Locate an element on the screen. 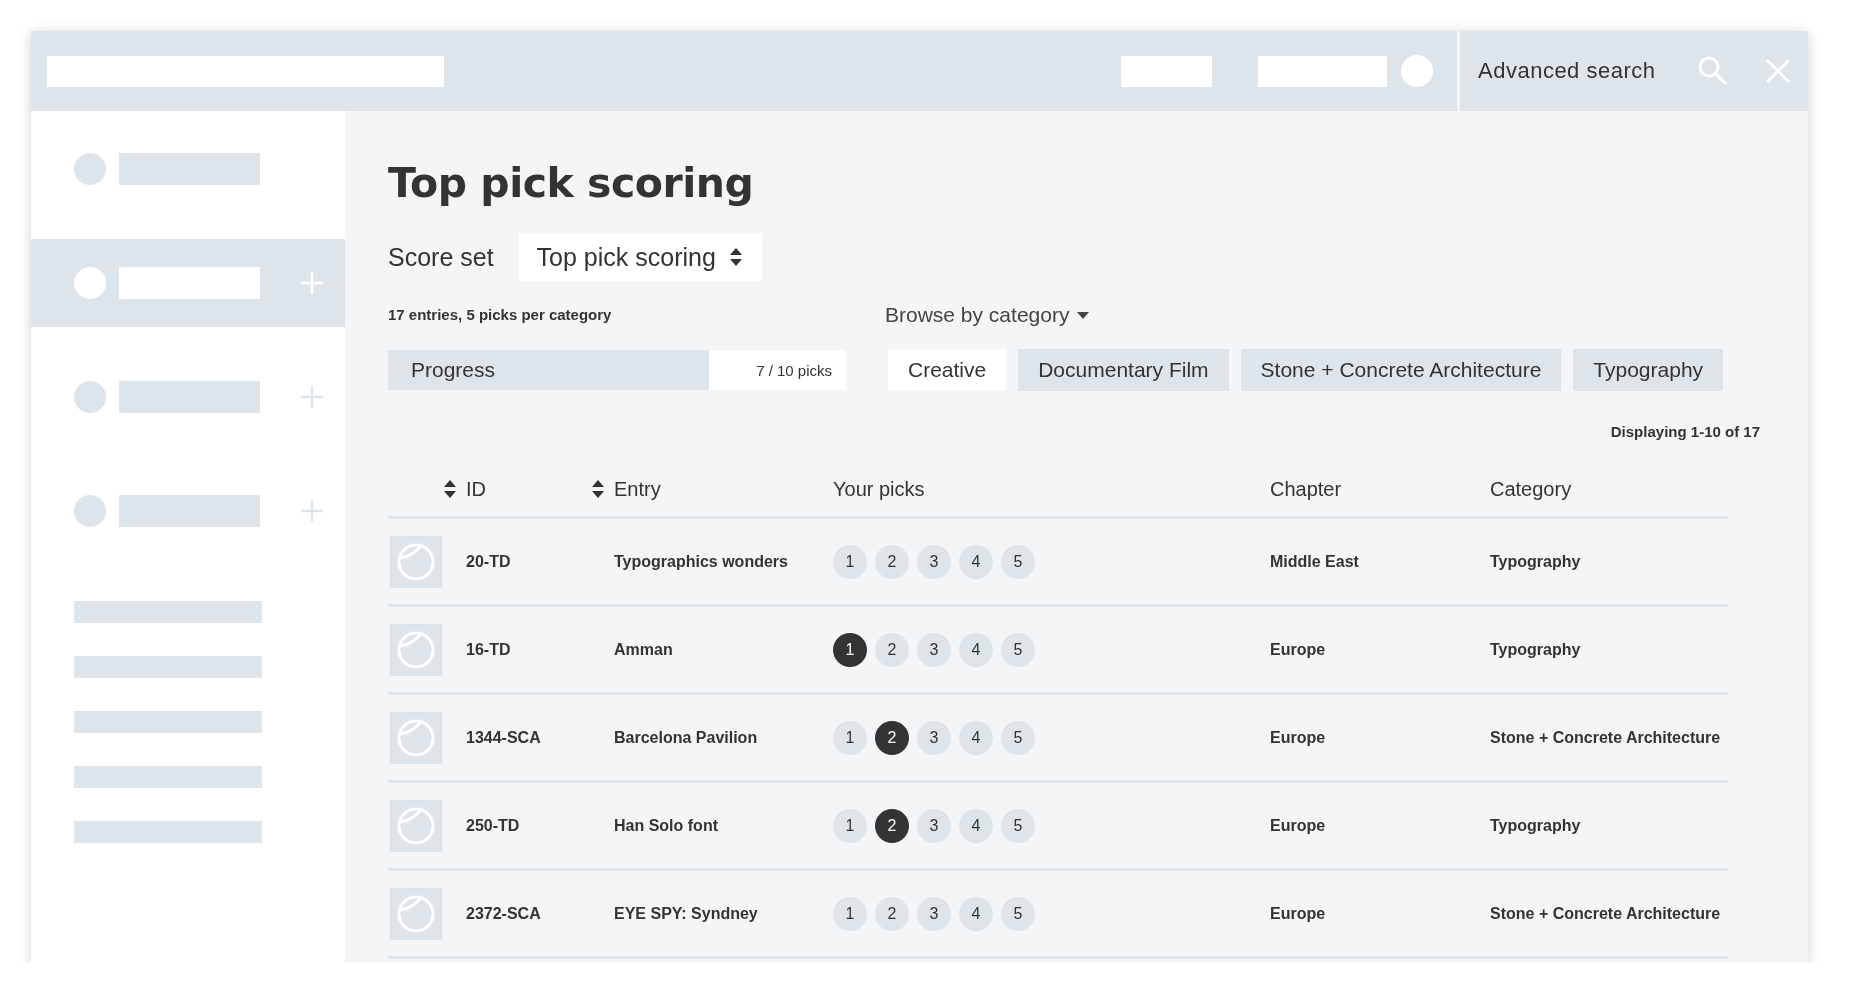 The height and width of the screenshot is (1008, 1851). score-set-select: Top pick scoring is located at coordinates (640, 257).